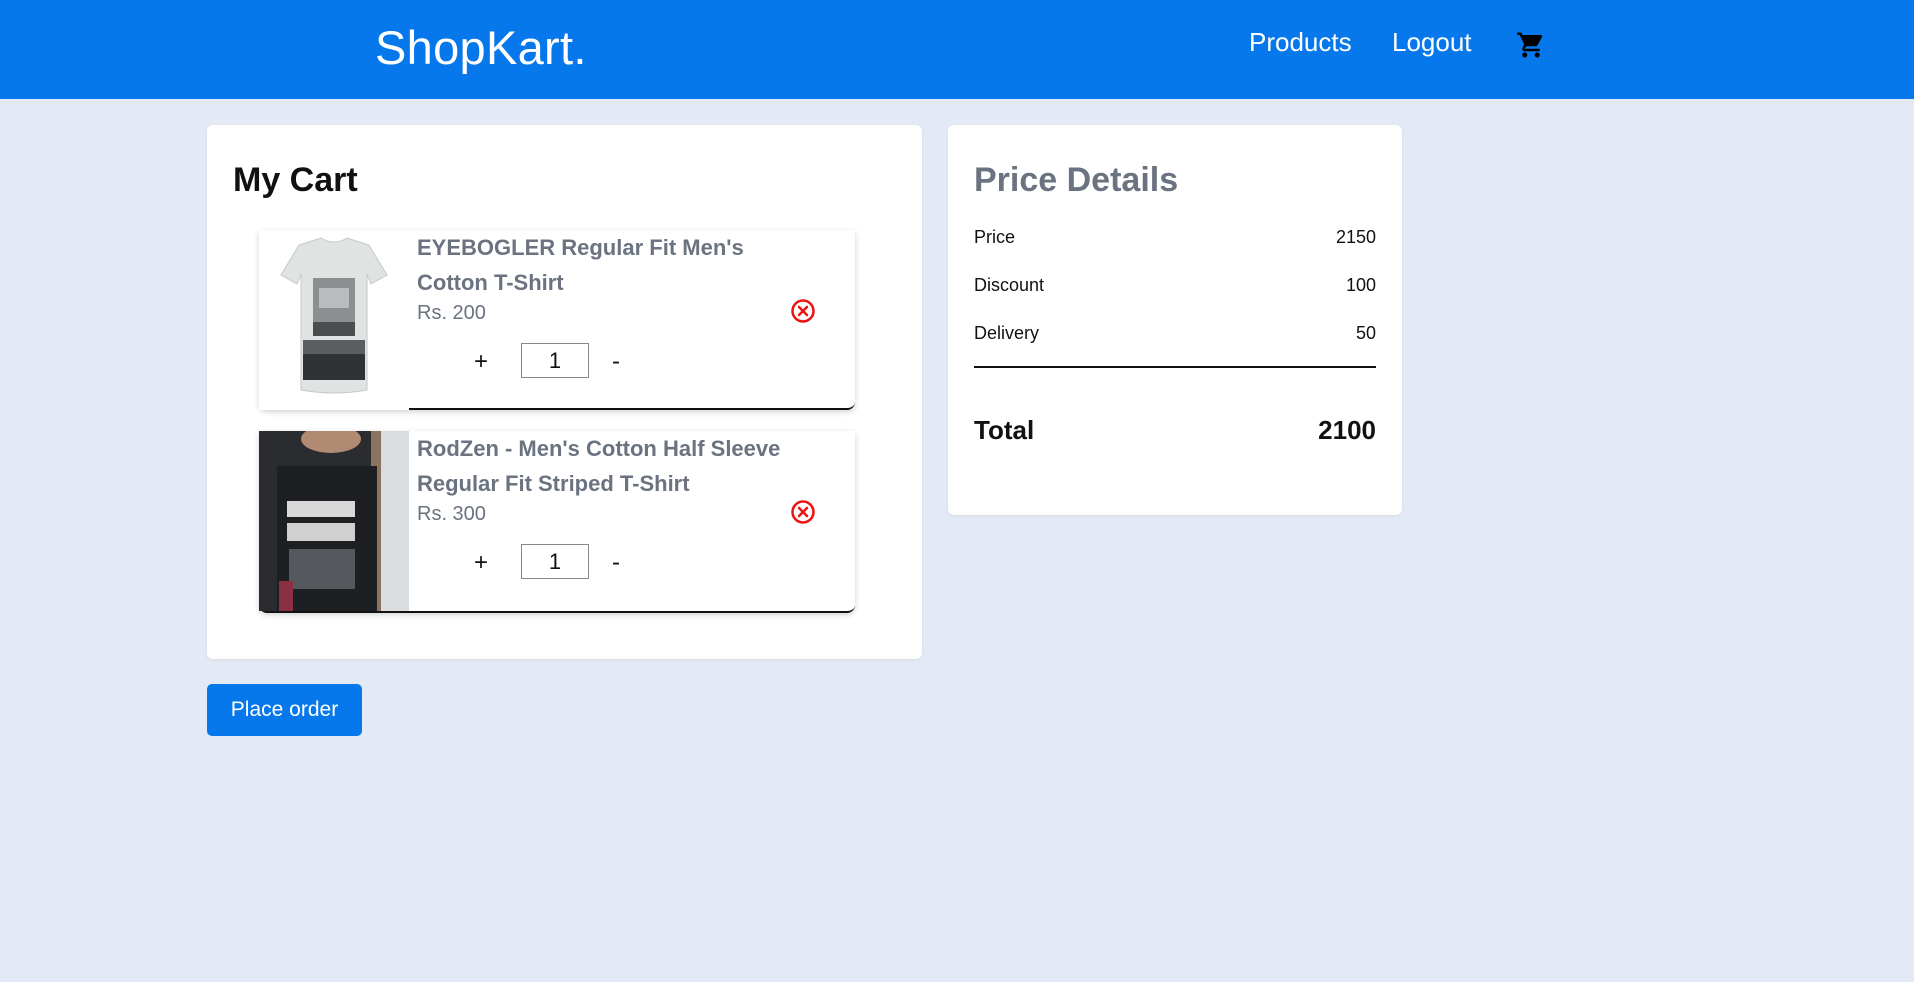 This screenshot has width=1914, height=982. Describe the element at coordinates (995, 237) in the screenshot. I see `price-label: Price` at that location.